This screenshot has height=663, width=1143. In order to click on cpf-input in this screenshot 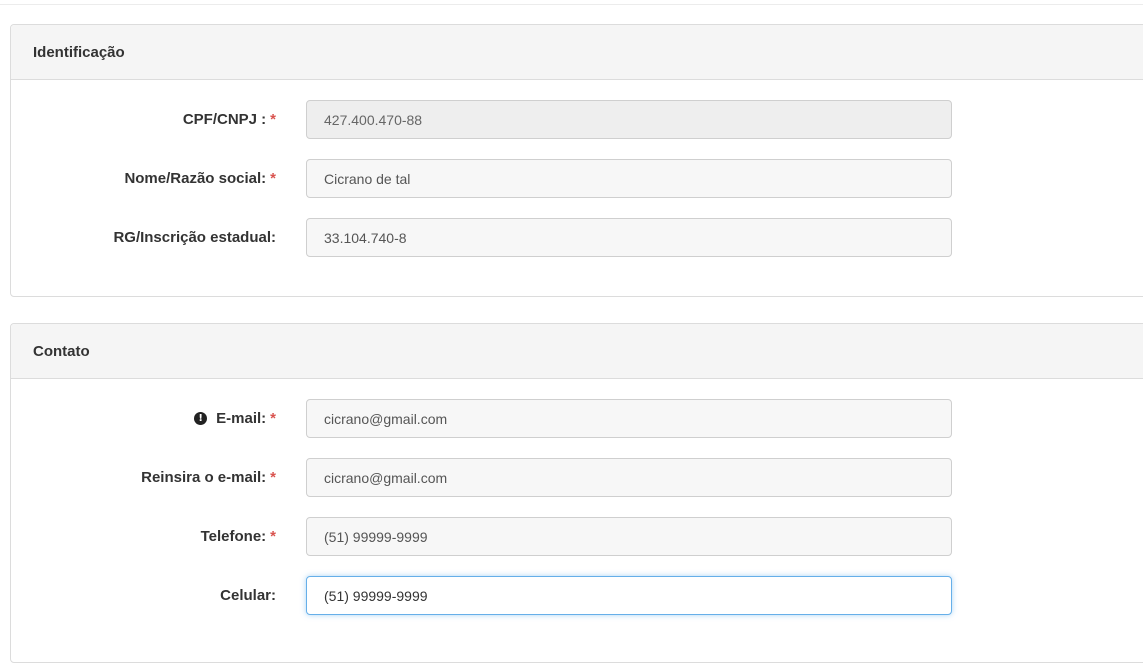, I will do `click(629, 119)`.